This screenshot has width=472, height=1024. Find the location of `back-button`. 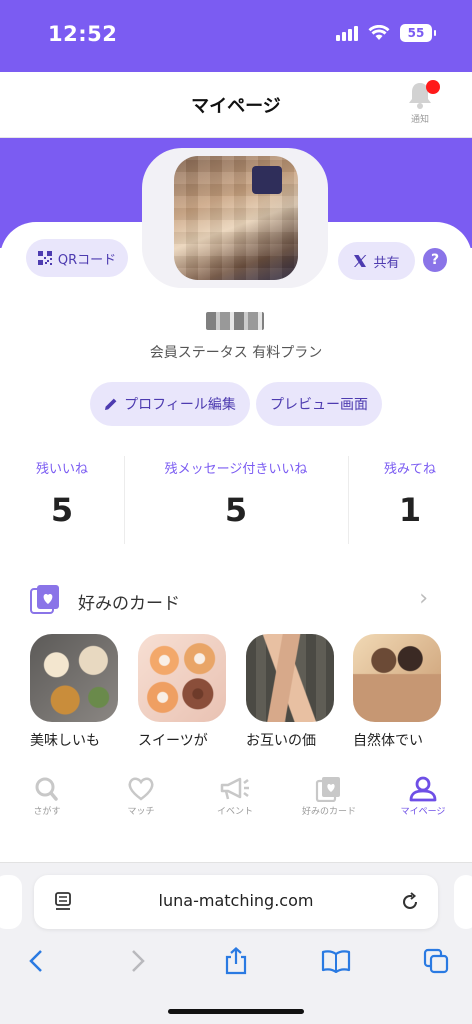

back-button is located at coordinates (36, 961).